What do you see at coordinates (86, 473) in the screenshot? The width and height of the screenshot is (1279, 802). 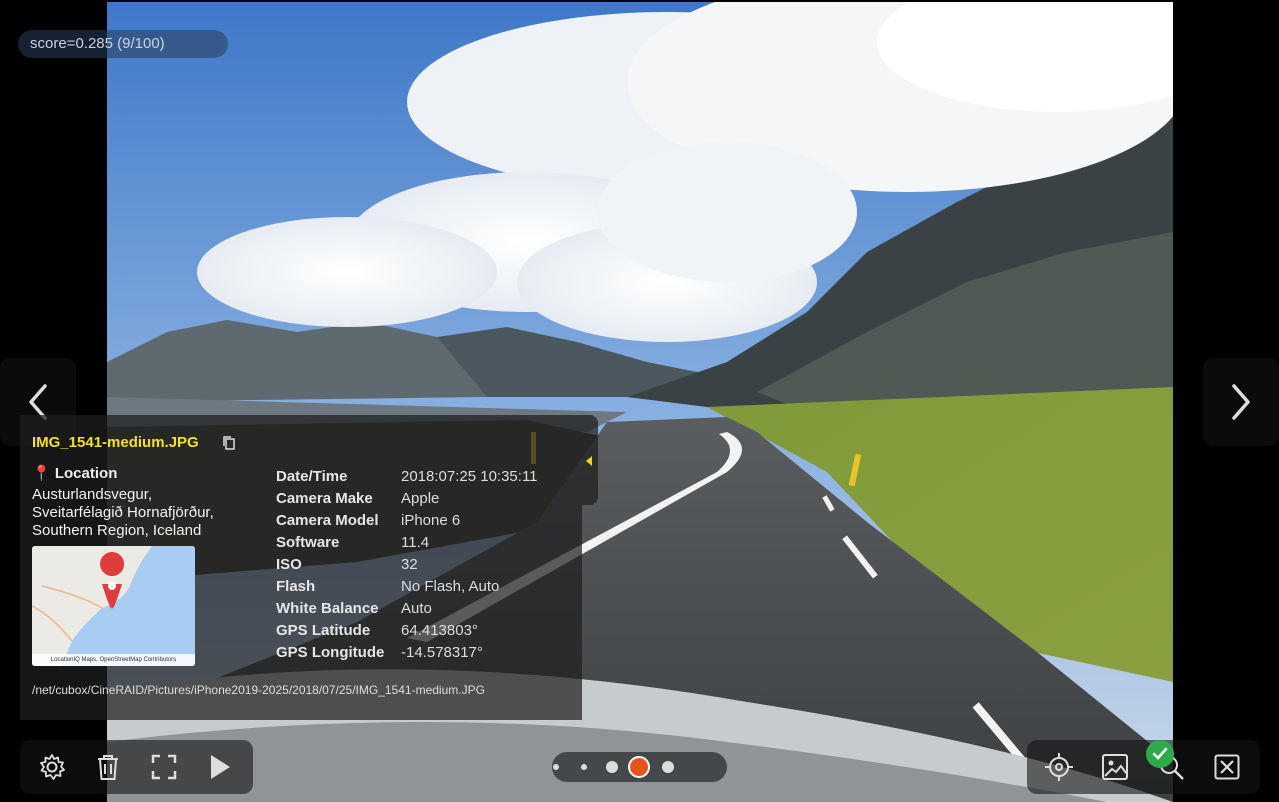 I see `location-title-text: Location` at bounding box center [86, 473].